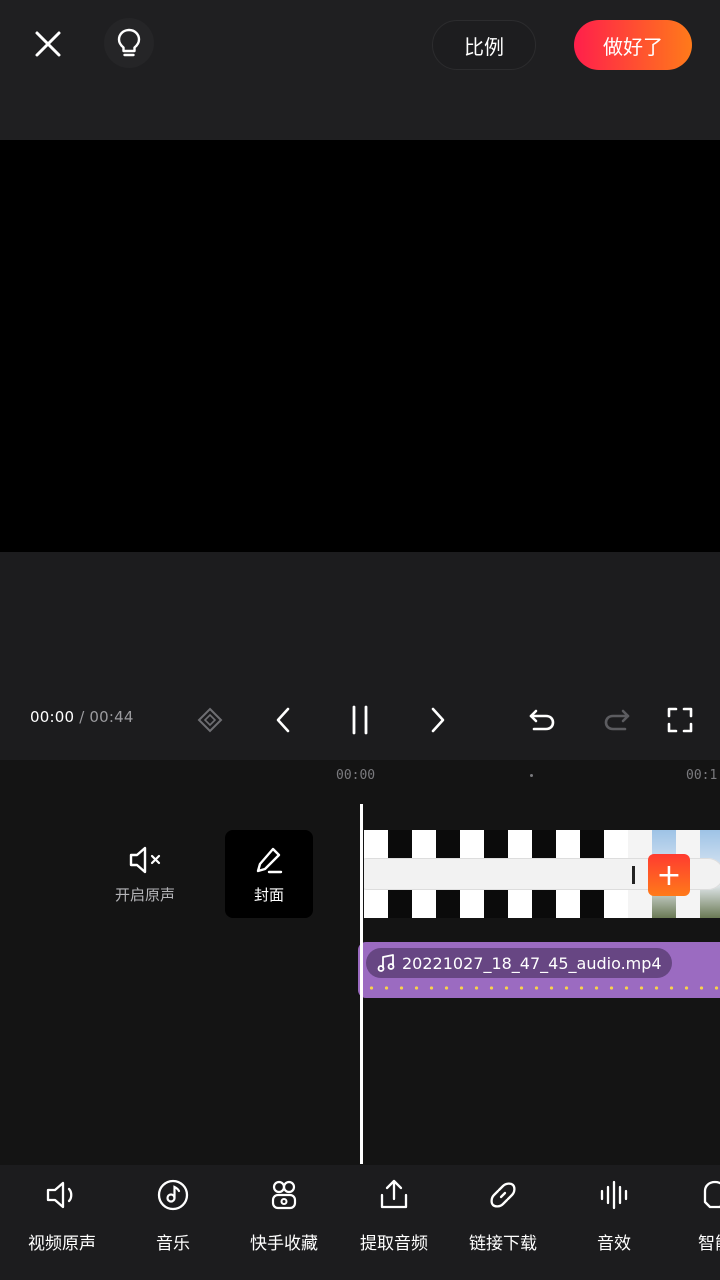 The width and height of the screenshot is (720, 1280). I want to click on tool-label: 音乐, so click(173, 1244).